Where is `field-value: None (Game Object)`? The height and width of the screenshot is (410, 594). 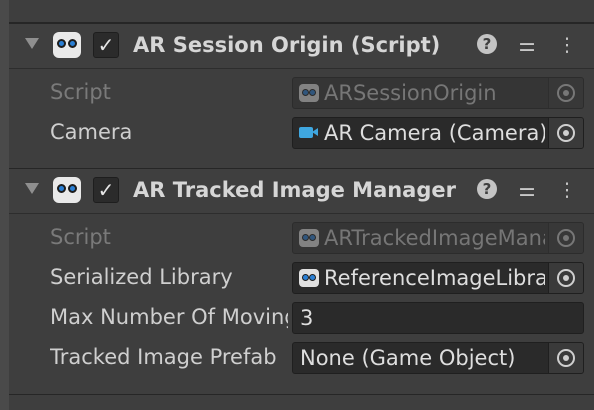
field-value: None (Game Object) is located at coordinates (408, 358).